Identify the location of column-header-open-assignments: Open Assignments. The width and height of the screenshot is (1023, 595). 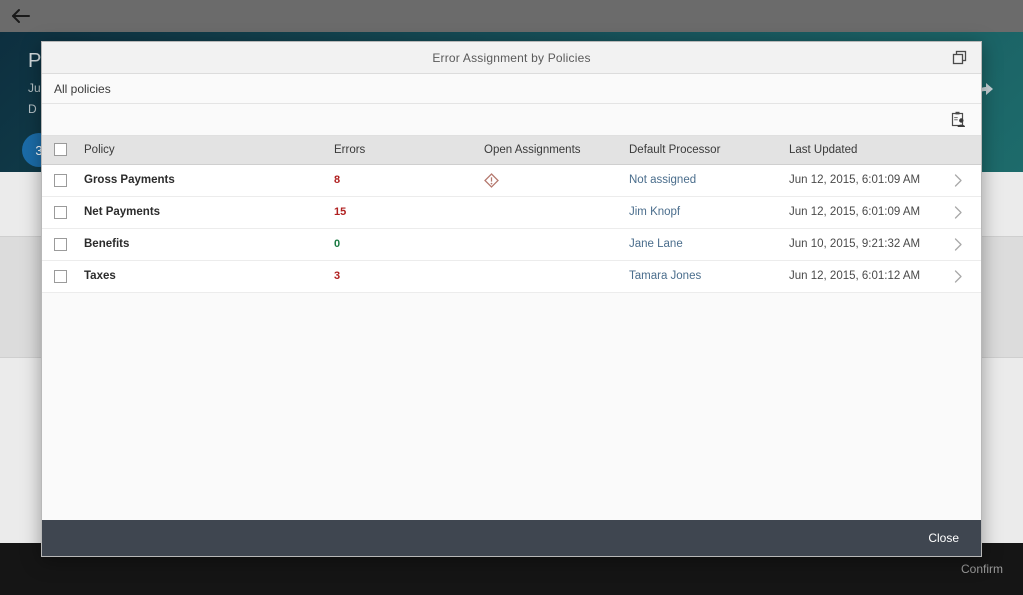
(550, 150).